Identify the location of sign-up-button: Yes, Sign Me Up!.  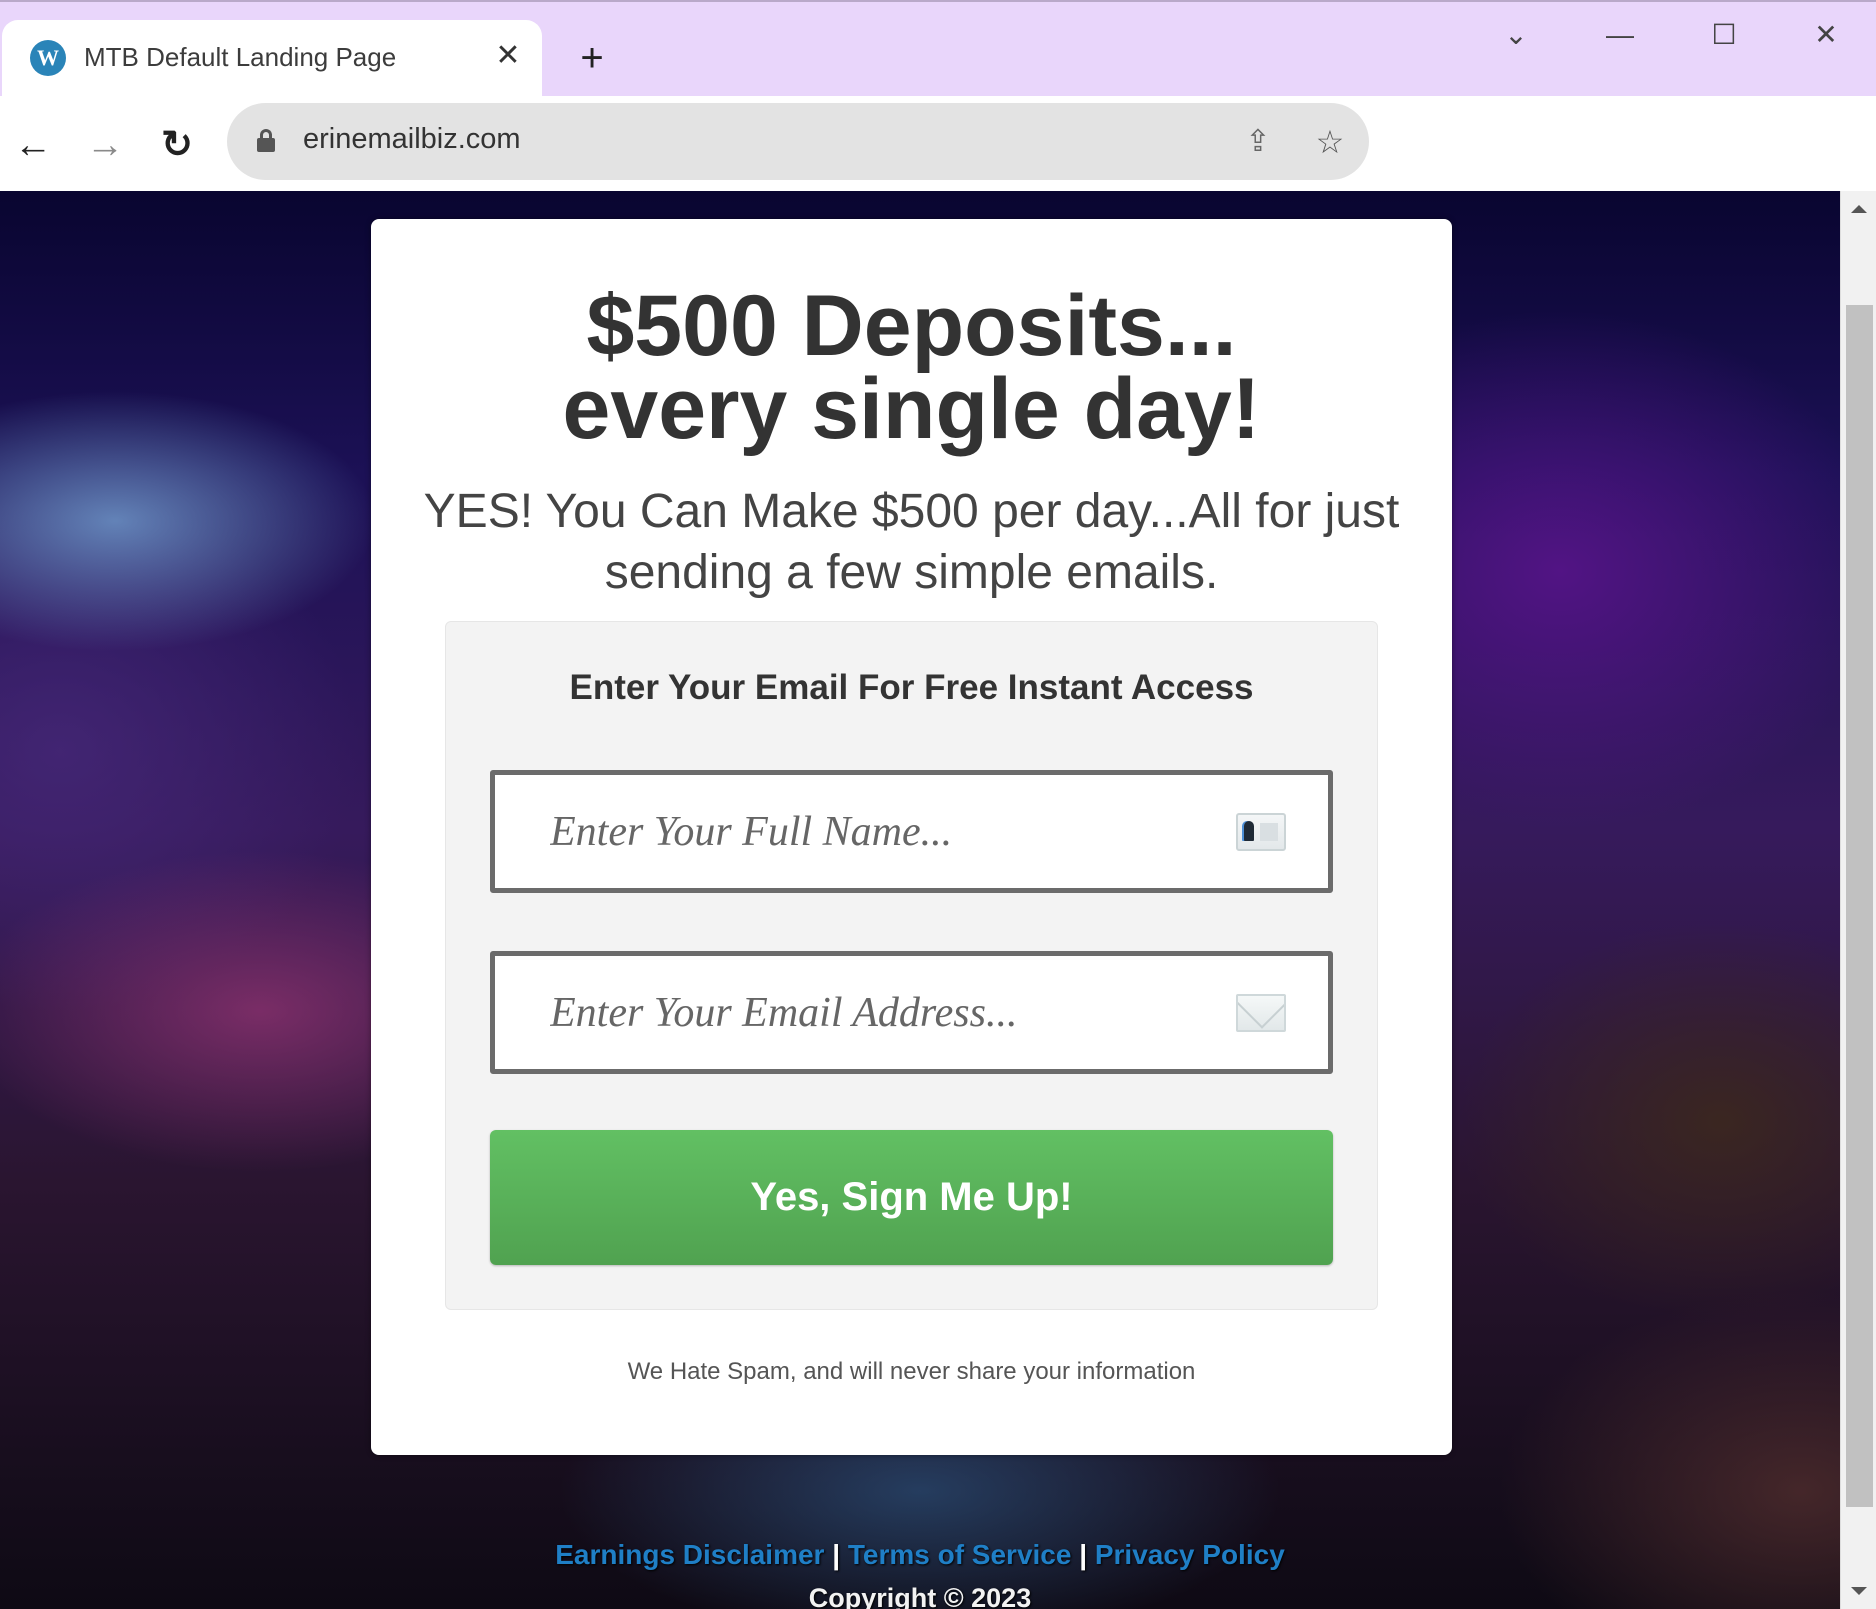
(911, 1197).